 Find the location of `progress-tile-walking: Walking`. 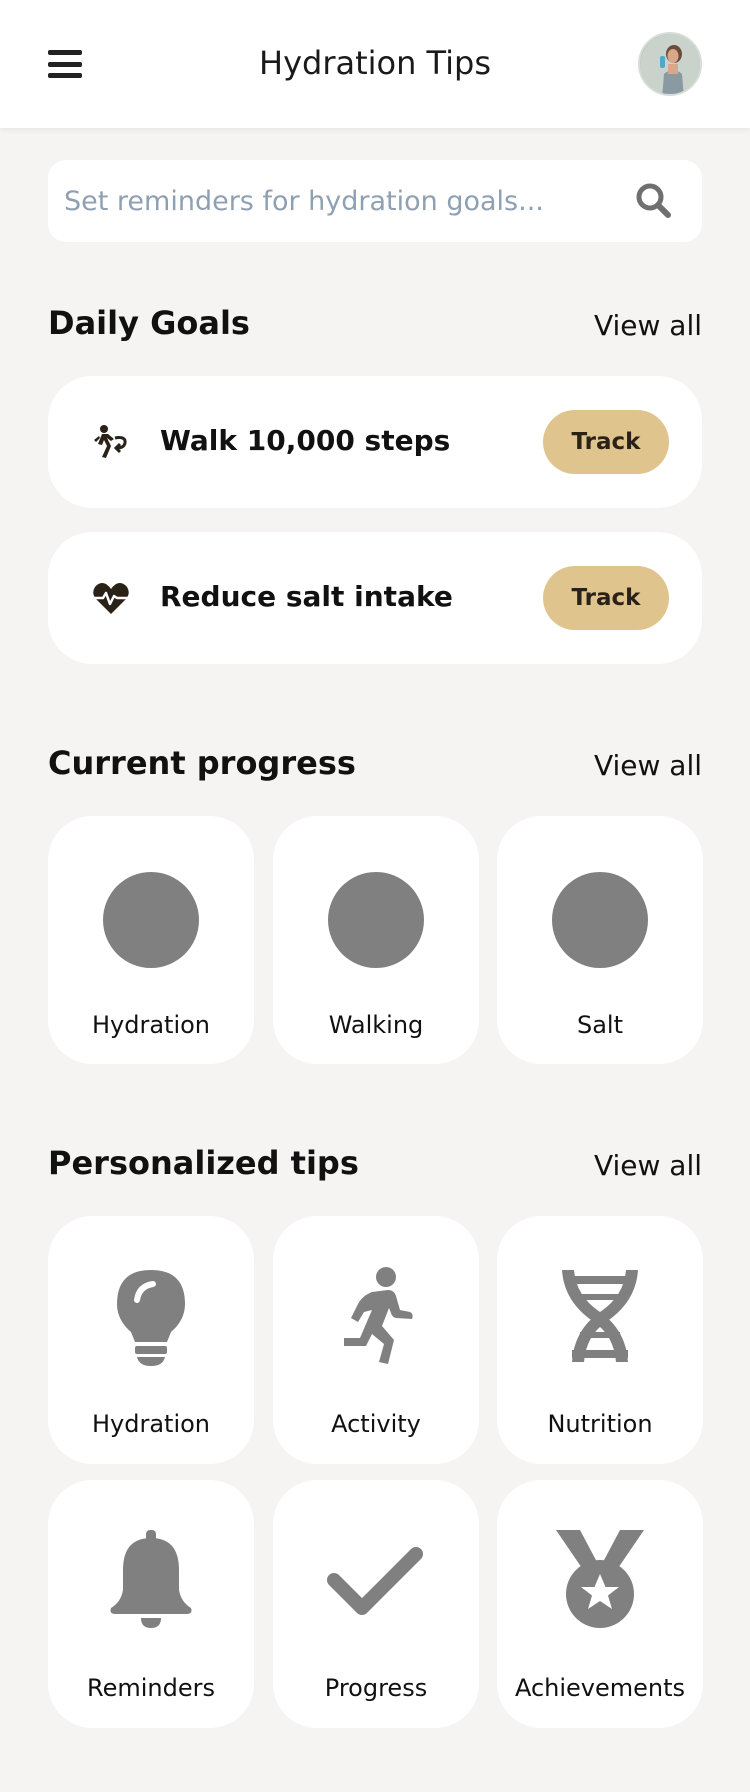

progress-tile-walking: Walking is located at coordinates (376, 940).